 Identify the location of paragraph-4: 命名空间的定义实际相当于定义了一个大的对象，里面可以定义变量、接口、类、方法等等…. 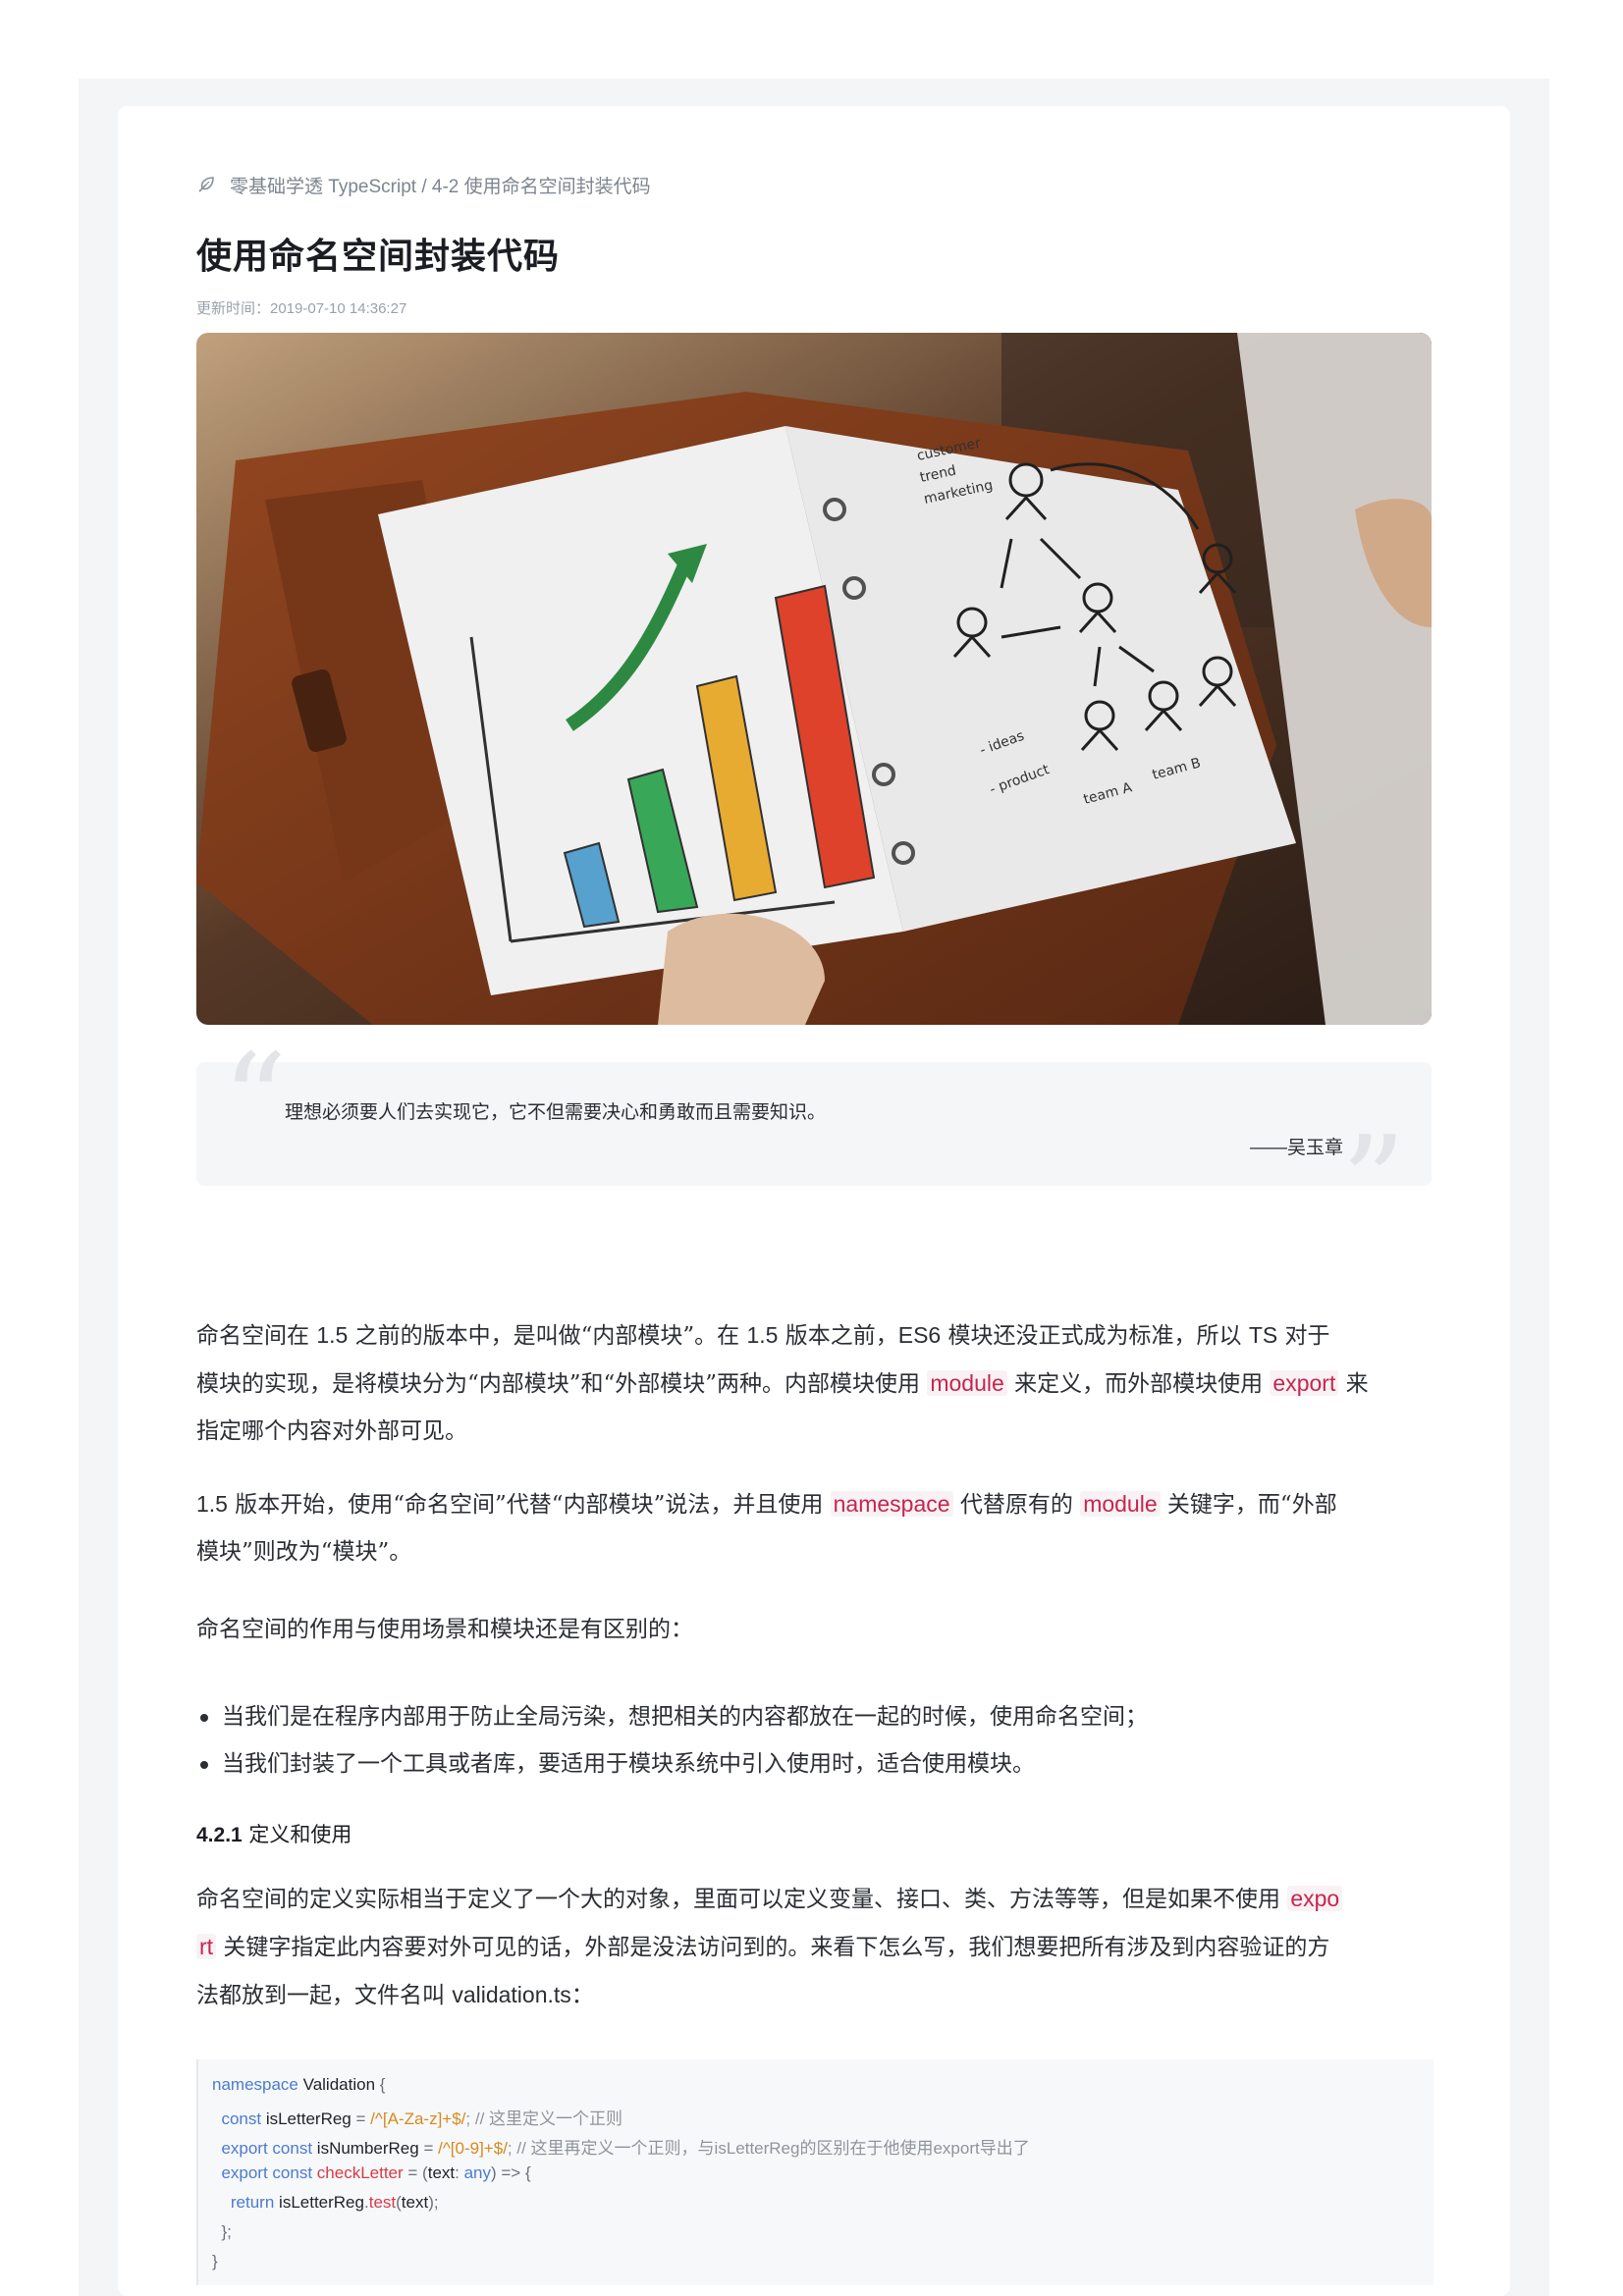
(814, 1947).